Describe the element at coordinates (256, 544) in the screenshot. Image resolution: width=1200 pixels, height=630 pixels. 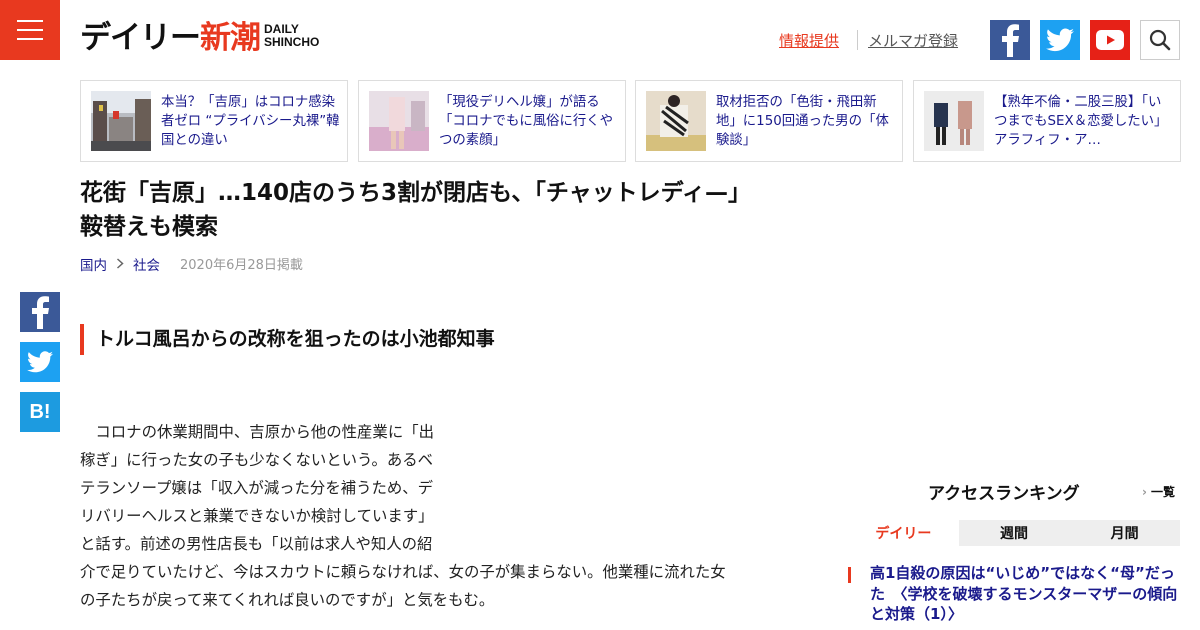
I see `body-line: と話す。前述の男性店長も「以前は求人や知人の紹` at that location.